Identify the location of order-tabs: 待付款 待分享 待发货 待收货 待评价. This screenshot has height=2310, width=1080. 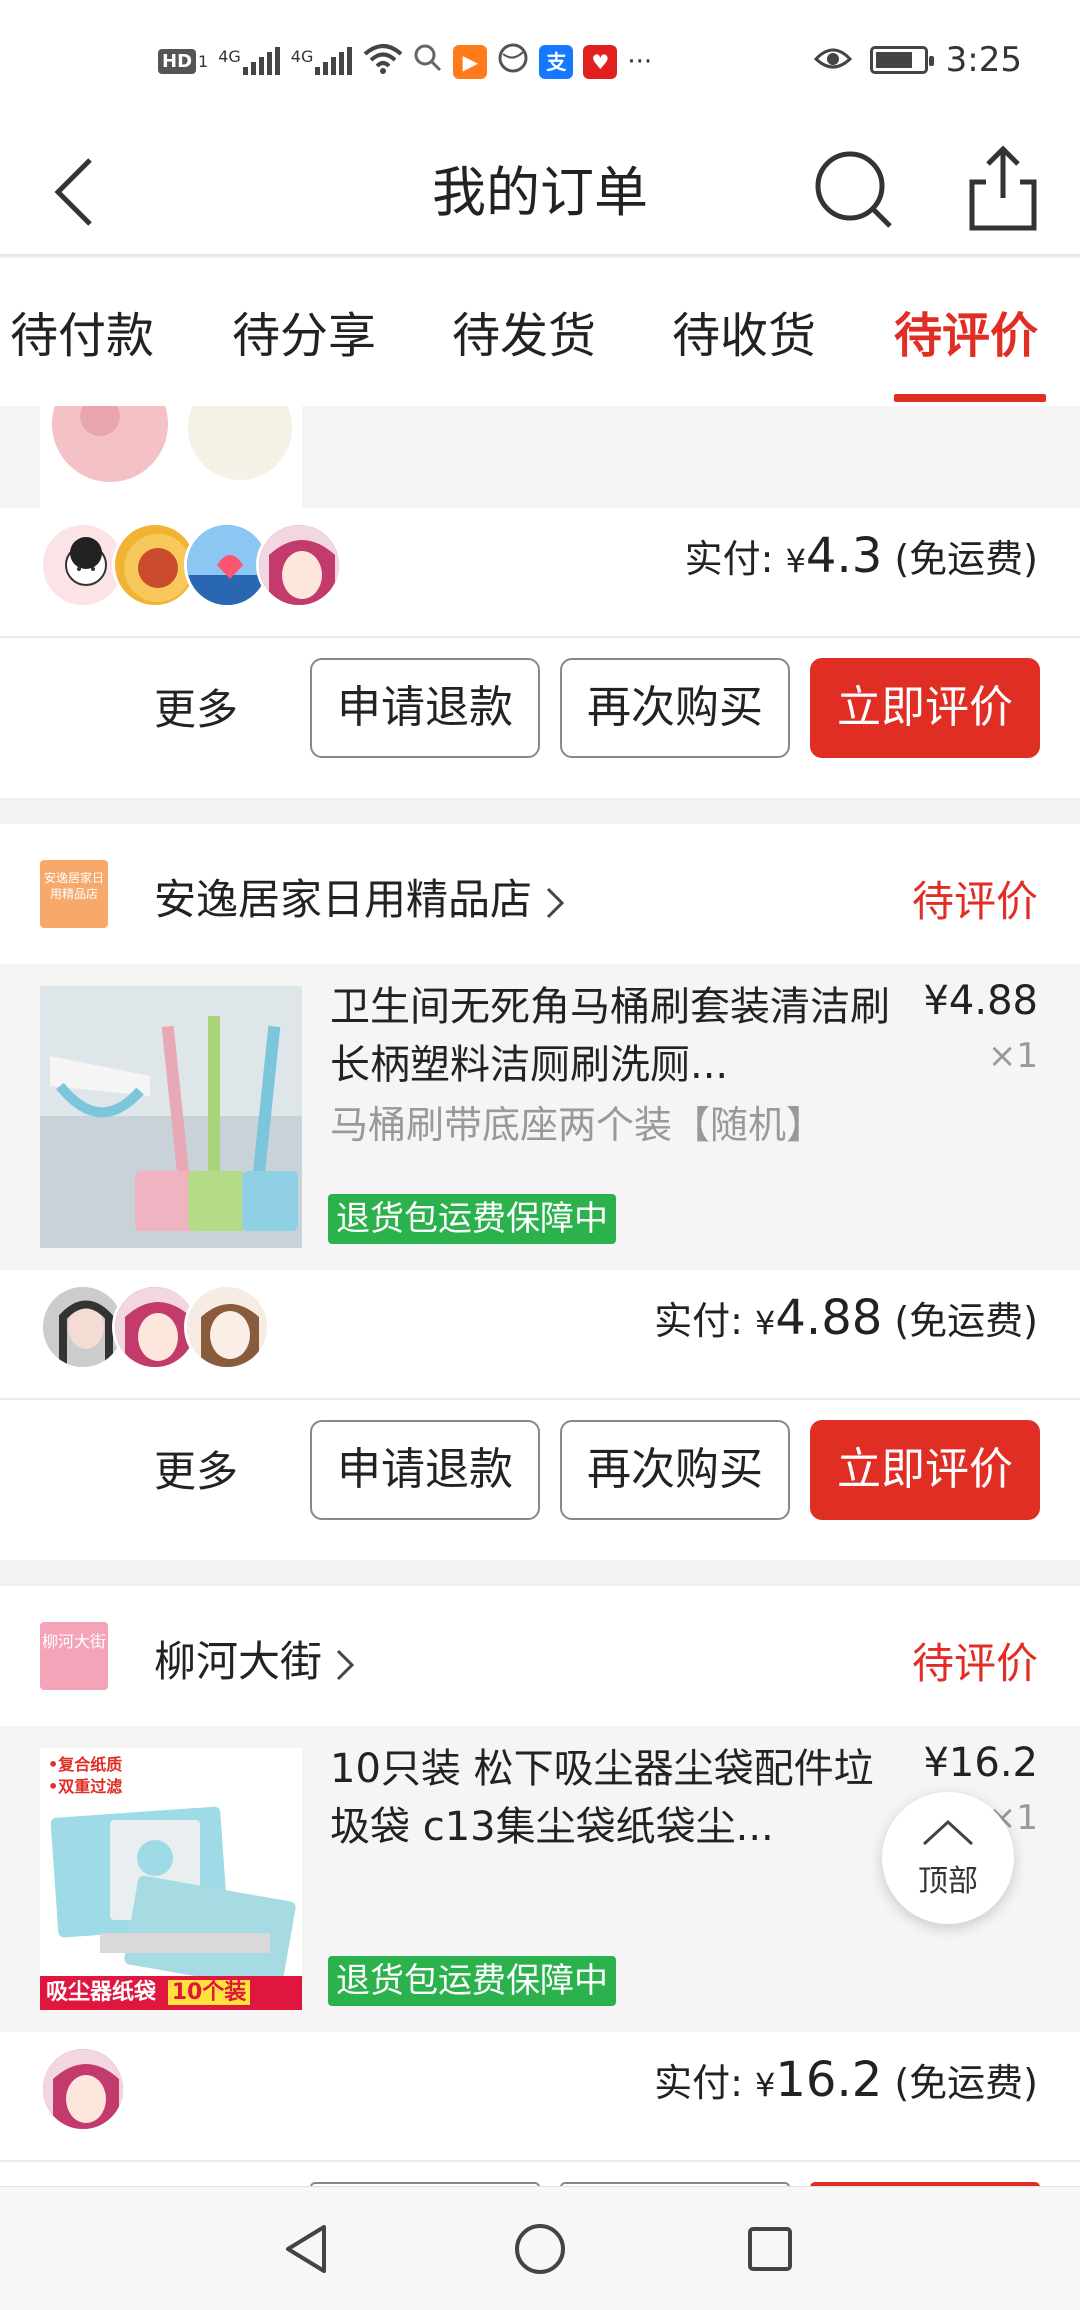
(540, 332).